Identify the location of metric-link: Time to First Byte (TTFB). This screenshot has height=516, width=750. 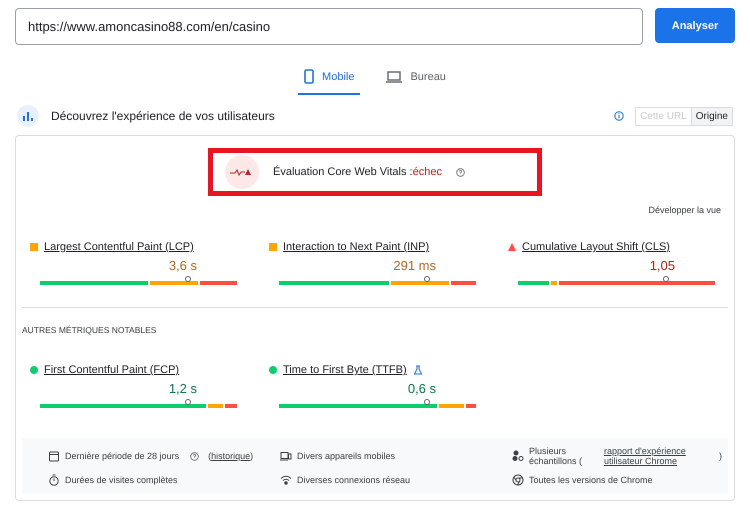
(345, 370).